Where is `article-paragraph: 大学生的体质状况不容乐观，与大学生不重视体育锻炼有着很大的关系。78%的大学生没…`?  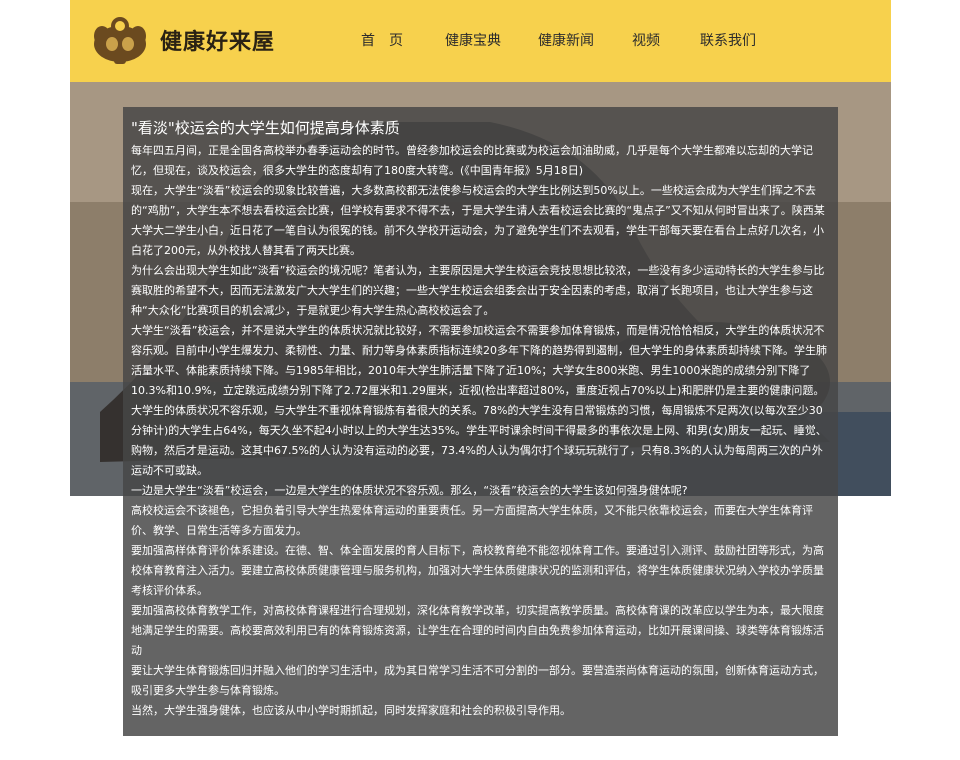 article-paragraph: 大学生的体质状况不容乐观，与大学生不重视体育锻炼有着很大的关系。78%的大学生没… is located at coordinates (479, 440).